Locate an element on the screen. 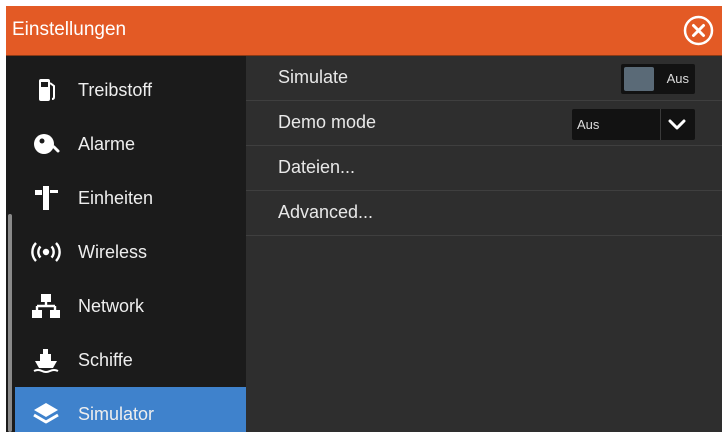  sidebar-item-label: Network is located at coordinates (111, 306).